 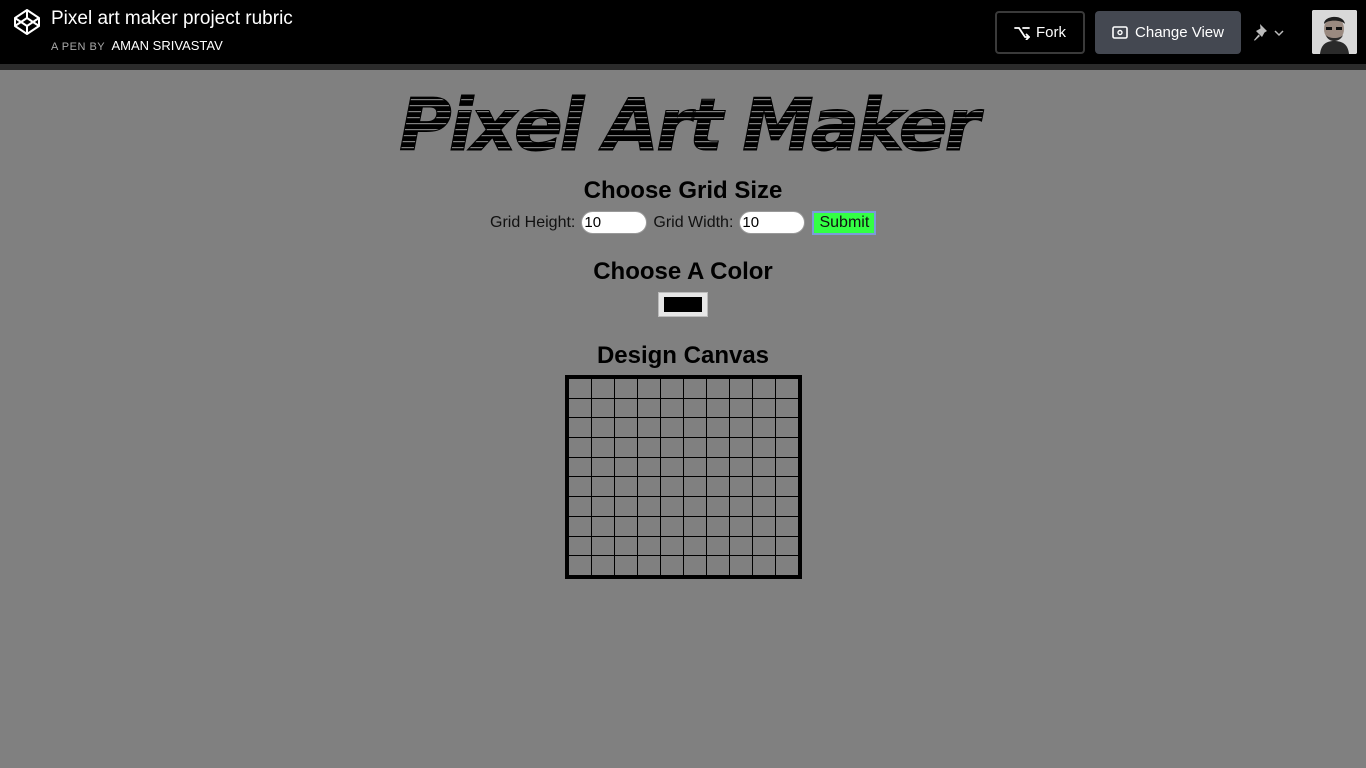 I want to click on author-link: AMAN SRIVASTAV, so click(x=167, y=45).